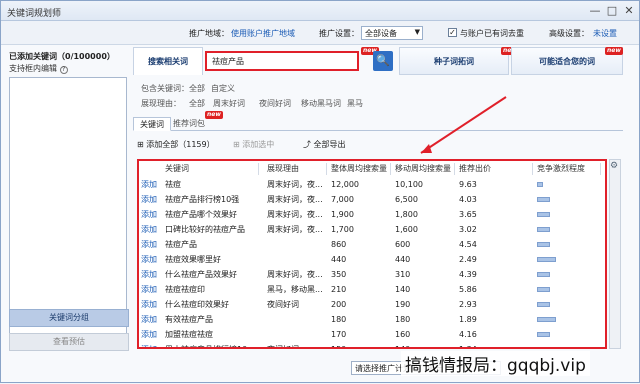 Image resolution: width=640 pixels, height=384 pixels. What do you see at coordinates (468, 214) in the screenshot?
I see `bid-cell: 3.65` at bounding box center [468, 214].